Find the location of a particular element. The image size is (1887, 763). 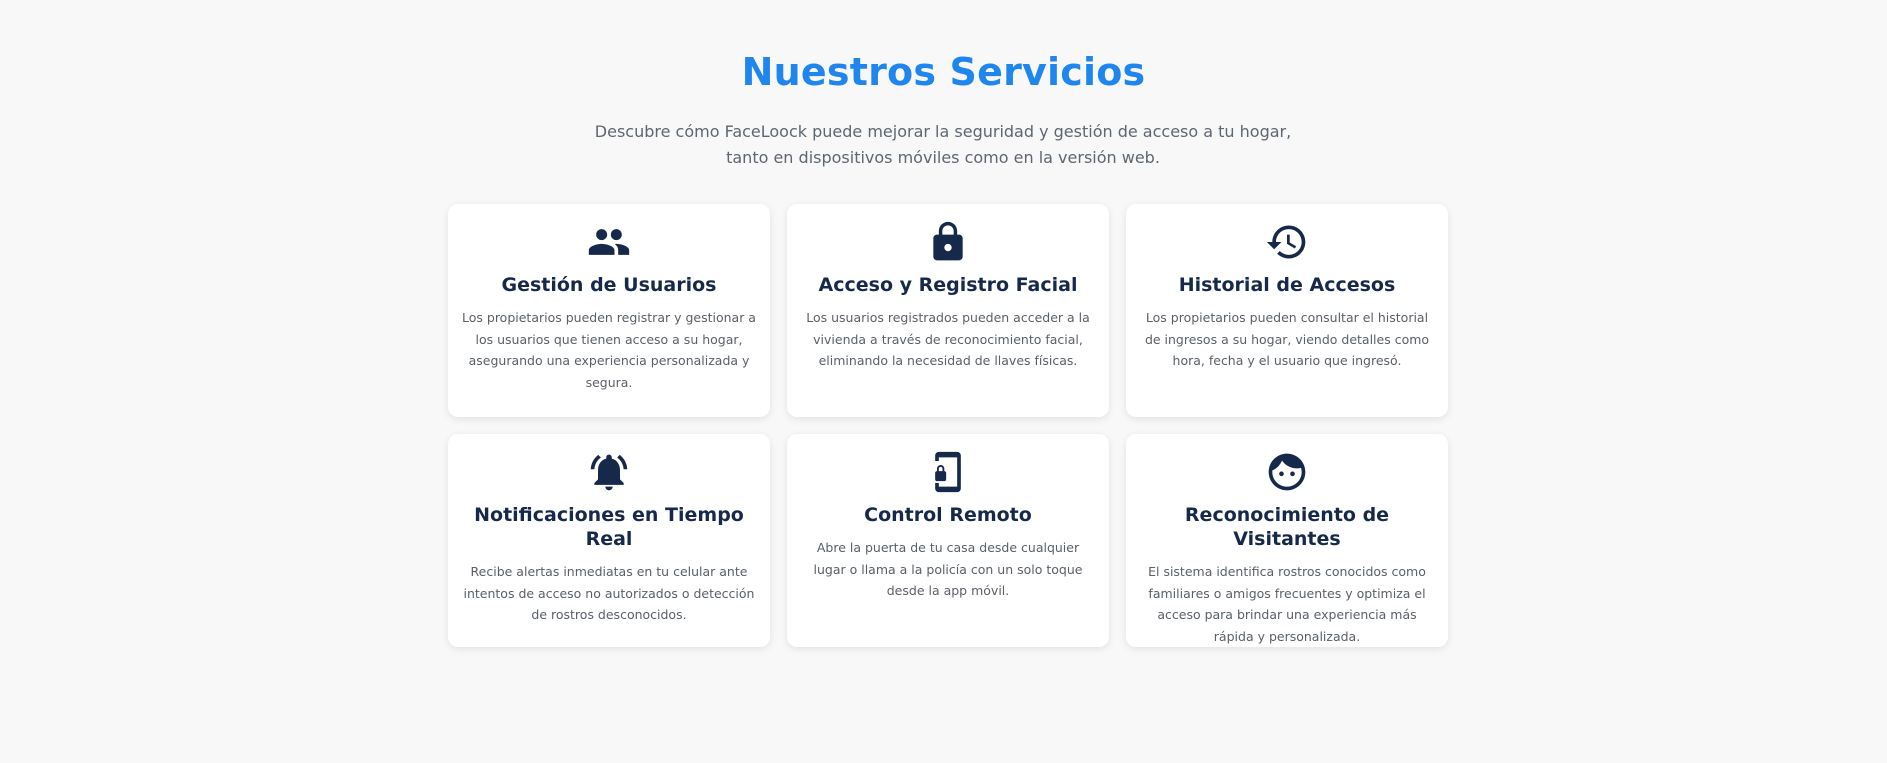

phone-lock-icon is located at coordinates (948, 472).